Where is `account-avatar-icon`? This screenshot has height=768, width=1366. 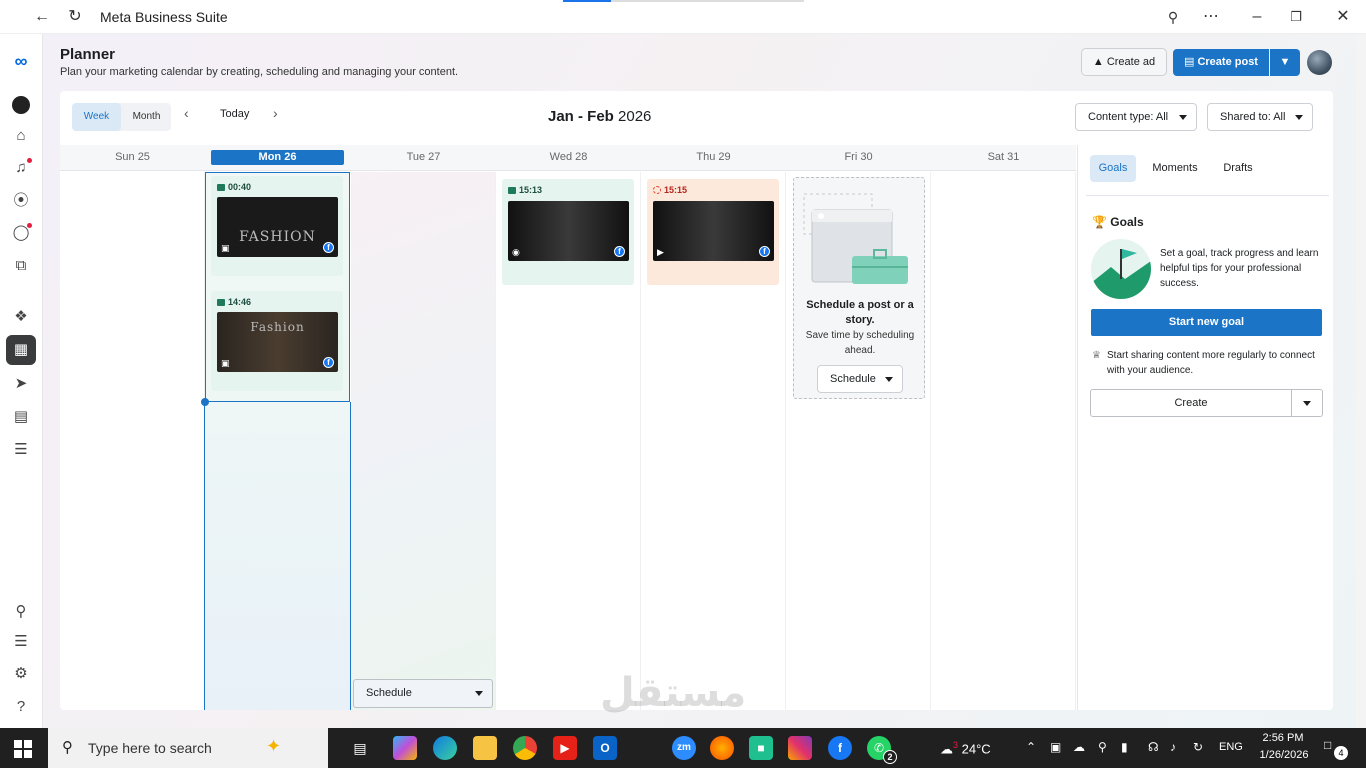 account-avatar-icon is located at coordinates (21, 105).